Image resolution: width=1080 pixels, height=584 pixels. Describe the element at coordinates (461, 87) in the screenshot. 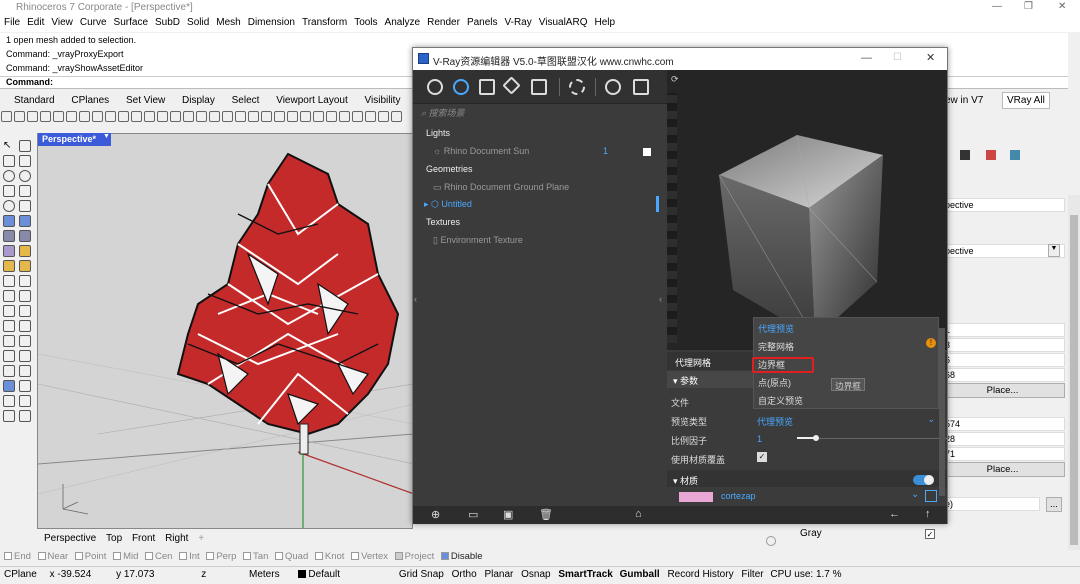

I see `lights-icon` at that location.